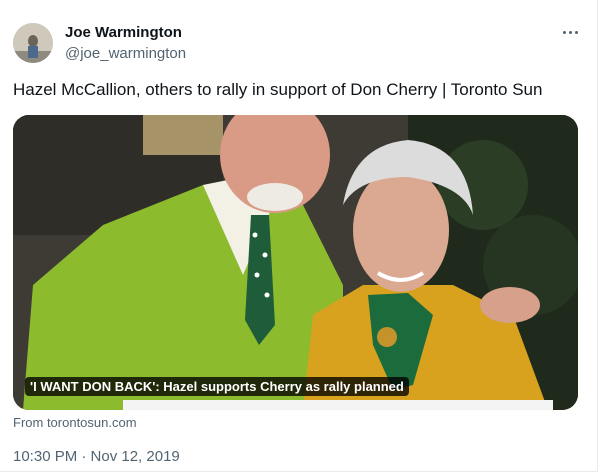 Image resolution: width=599 pixels, height=473 pixels. I want to click on card-source: From torontosun.com, so click(75, 422).